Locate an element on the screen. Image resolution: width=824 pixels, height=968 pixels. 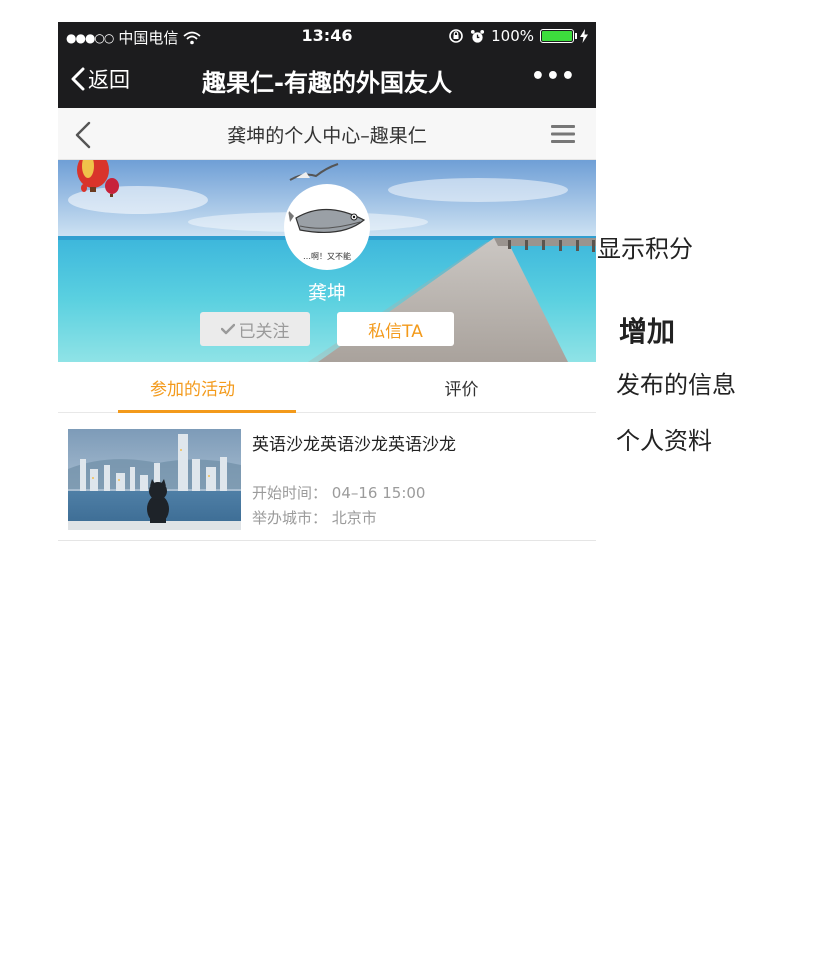
menu-icon is located at coordinates (563, 134).